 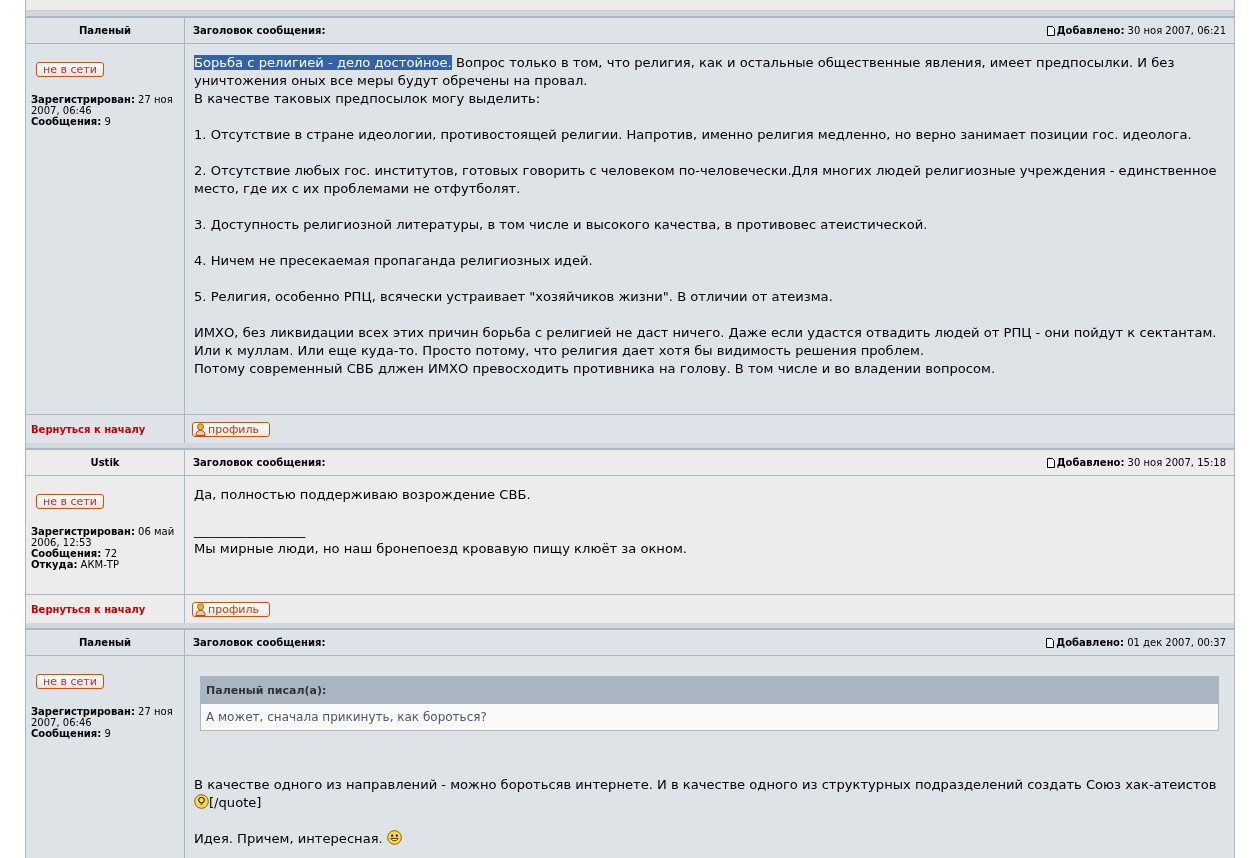 I want to click on post-text: 3. Доступность религиозной литературы, в том числе и высокого качества, в противовес атеистической., so click(x=561, y=225).